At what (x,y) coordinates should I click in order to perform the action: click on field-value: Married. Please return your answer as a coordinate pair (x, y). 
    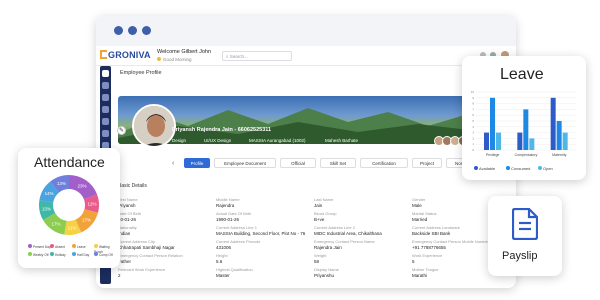
    Looking at the image, I should click on (420, 219).